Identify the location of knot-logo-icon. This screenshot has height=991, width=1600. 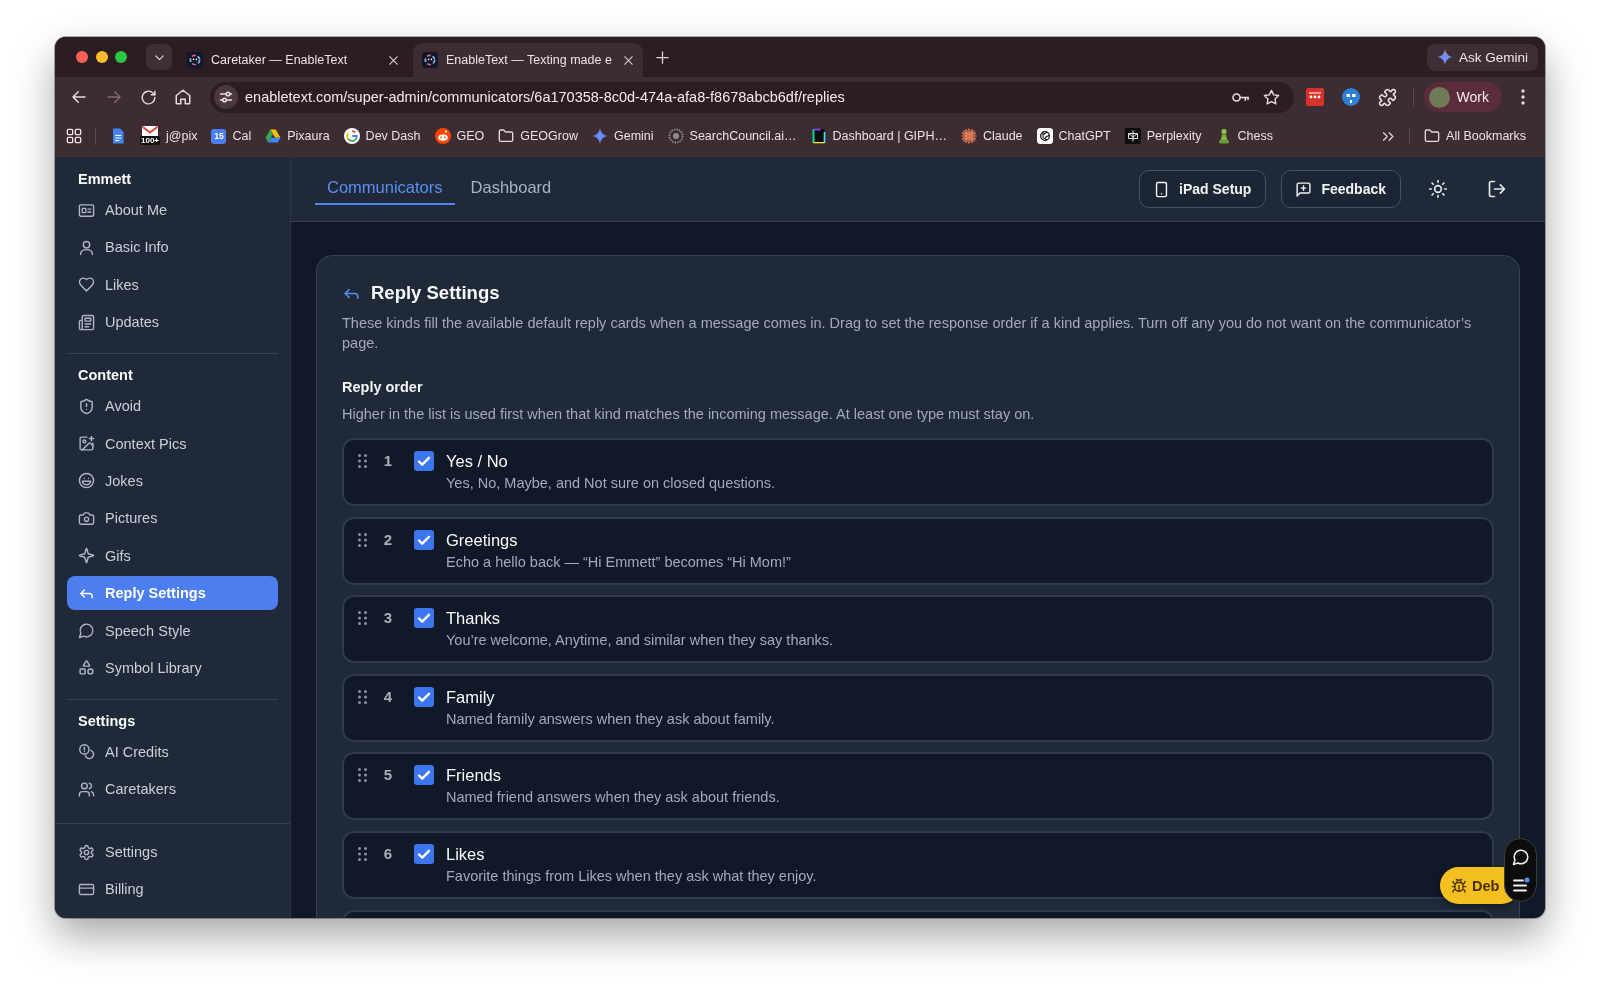
(1044, 136).